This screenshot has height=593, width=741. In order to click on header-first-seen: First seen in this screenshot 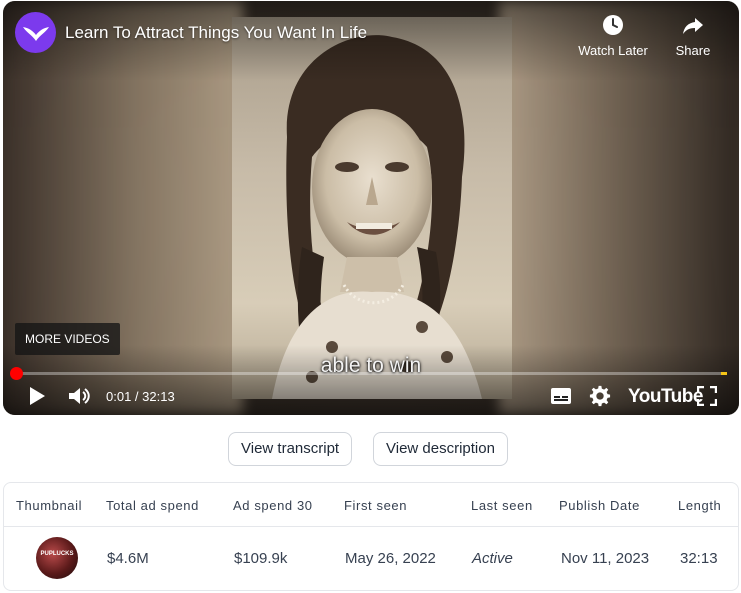, I will do `click(376, 505)`.